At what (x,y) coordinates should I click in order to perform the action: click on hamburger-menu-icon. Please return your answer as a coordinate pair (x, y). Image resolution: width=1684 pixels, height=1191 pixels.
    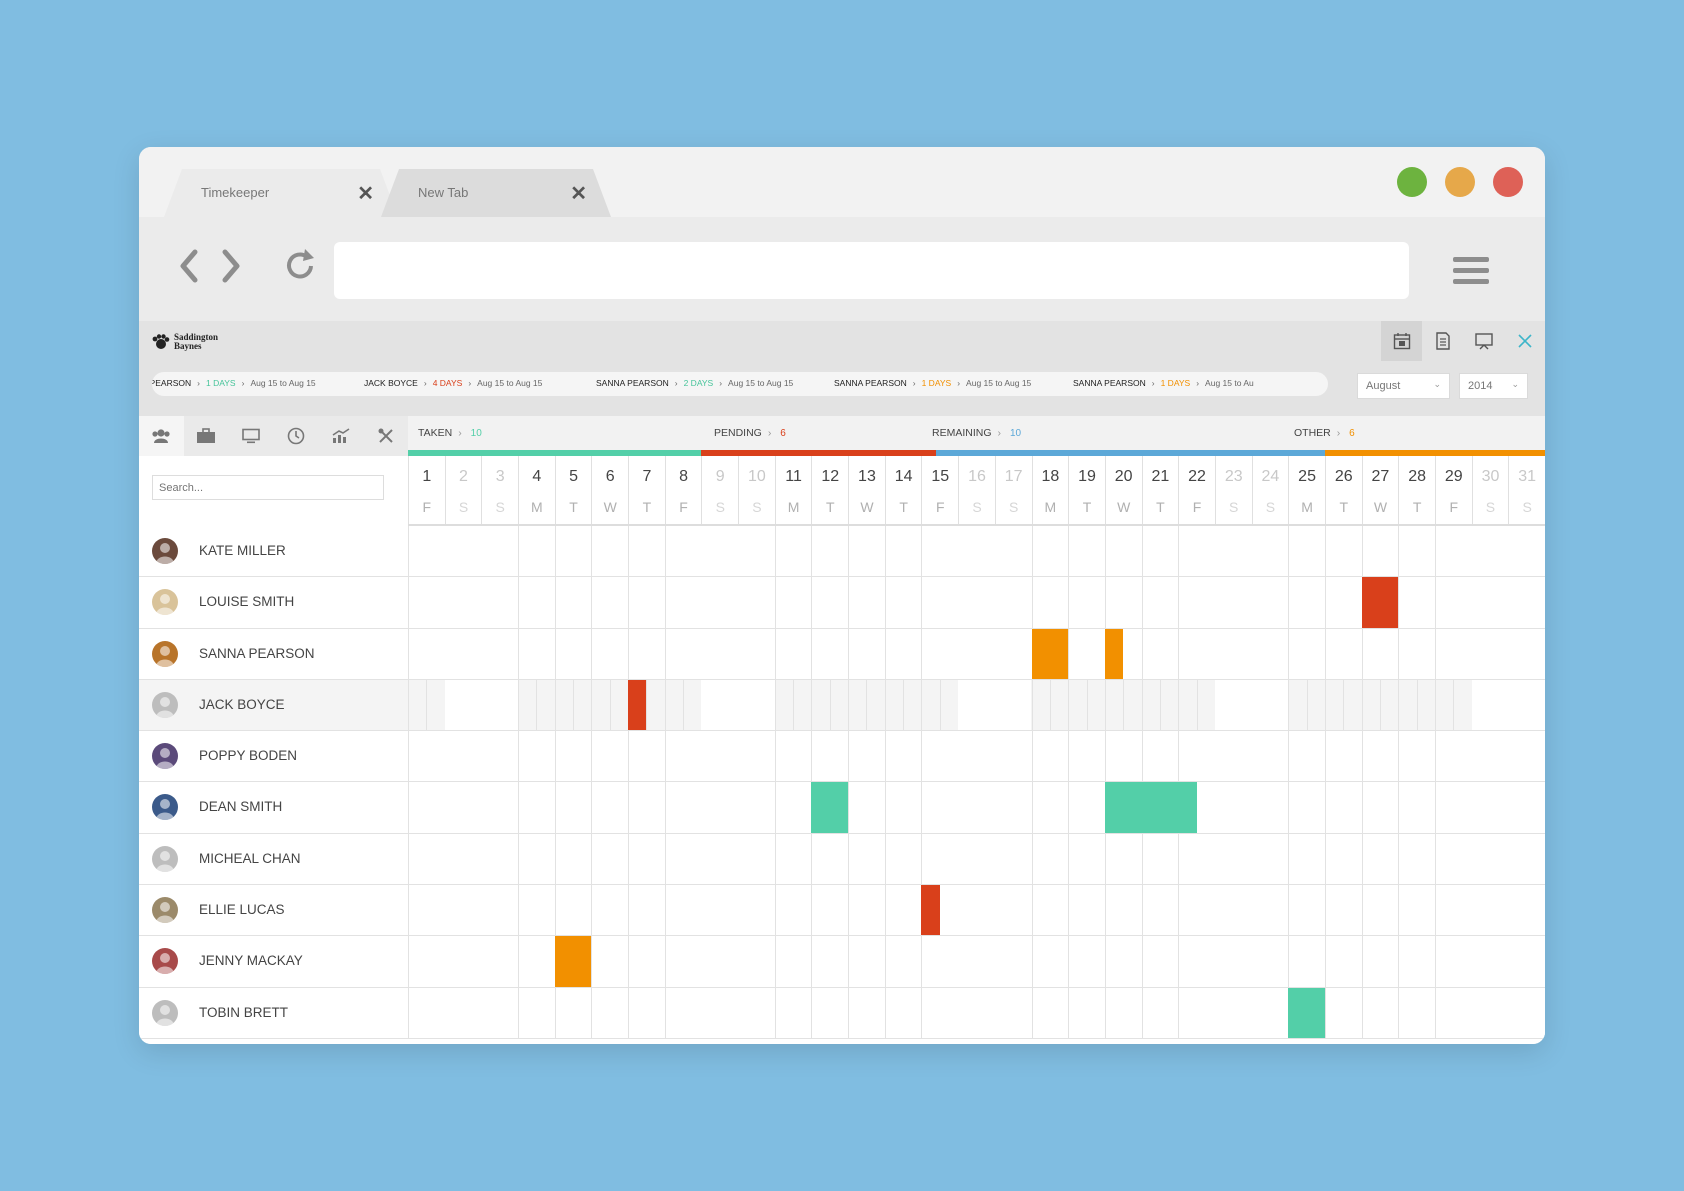
    Looking at the image, I should click on (1471, 273).